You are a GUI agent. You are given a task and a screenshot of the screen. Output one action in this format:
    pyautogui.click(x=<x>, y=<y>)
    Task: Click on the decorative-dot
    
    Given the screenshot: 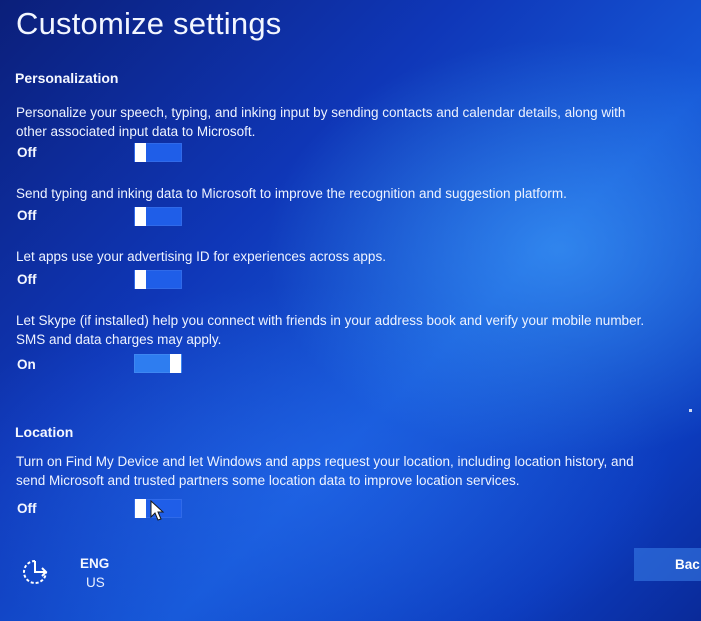 What is the action you would take?
    pyautogui.click(x=690, y=410)
    